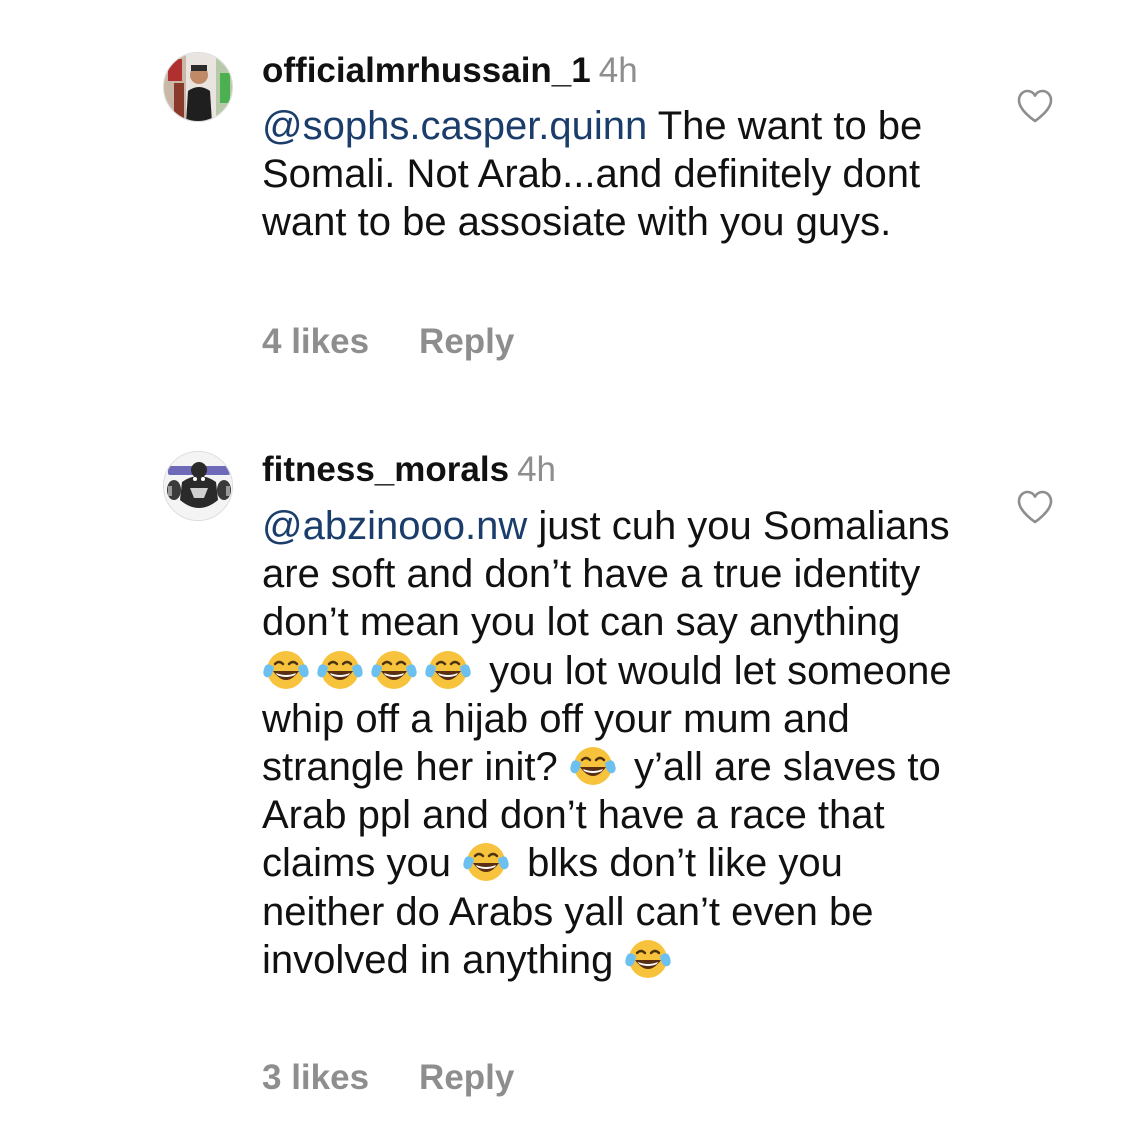 The width and height of the screenshot is (1125, 1131). What do you see at coordinates (315, 1077) in the screenshot?
I see `likes-count: 3 likes` at bounding box center [315, 1077].